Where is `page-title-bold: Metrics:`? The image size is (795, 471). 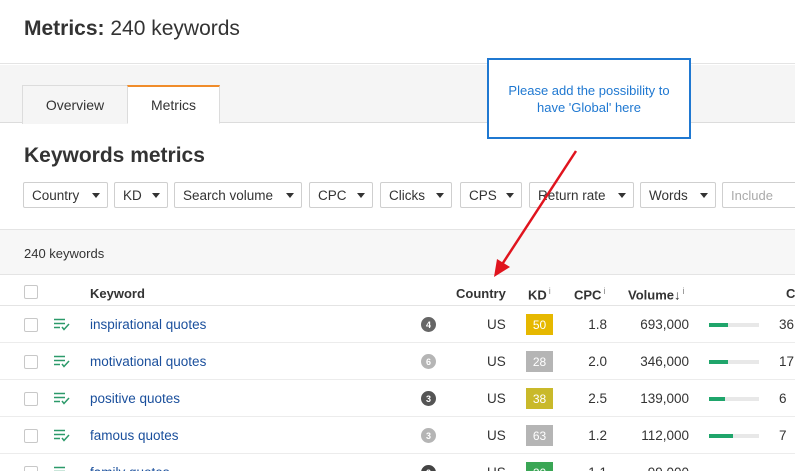
page-title-bold: Metrics: is located at coordinates (64, 28).